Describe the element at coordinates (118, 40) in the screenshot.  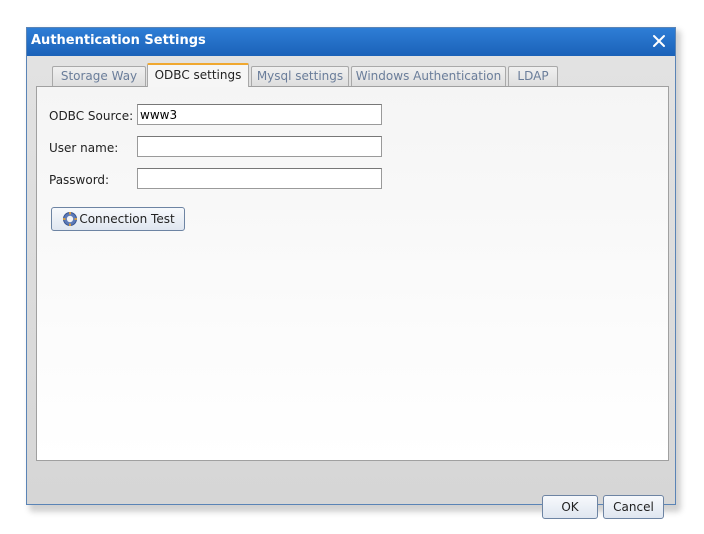
I see `dialog-title: Authentication Settings` at that location.